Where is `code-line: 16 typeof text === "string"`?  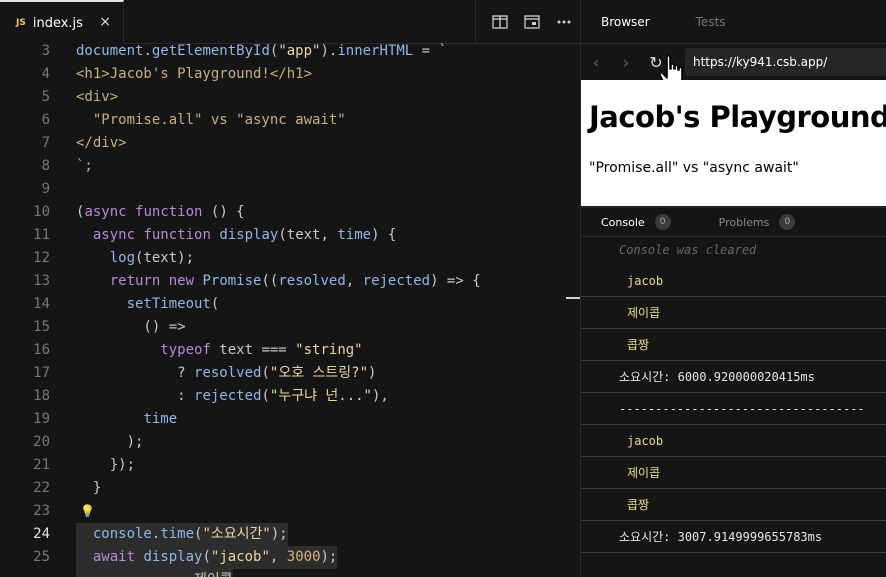 code-line: 16 typeof text === "string" is located at coordinates (290, 350).